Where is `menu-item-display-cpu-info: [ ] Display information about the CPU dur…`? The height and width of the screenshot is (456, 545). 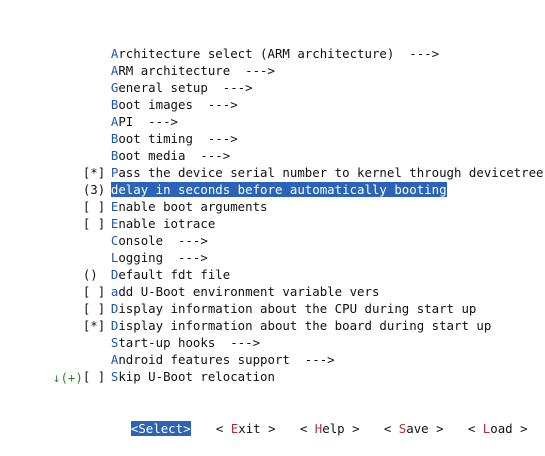 menu-item-display-cpu-info: [ ] Display information about the CPU dur… is located at coordinates (265, 299).